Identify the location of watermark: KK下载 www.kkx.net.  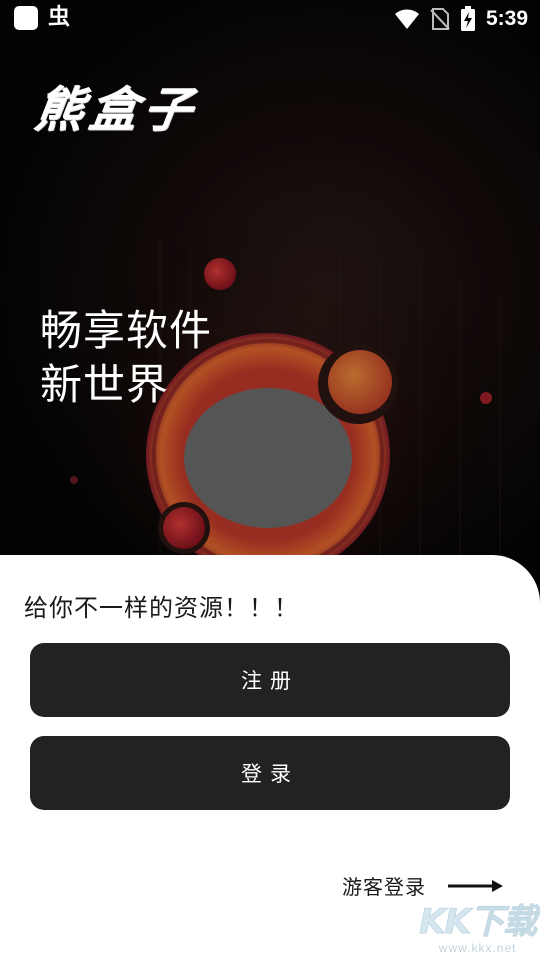
(478, 929).